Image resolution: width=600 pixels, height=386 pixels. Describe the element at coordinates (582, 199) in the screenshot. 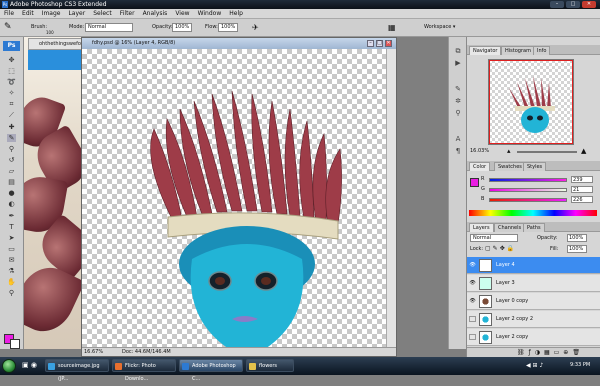

I see `blue-value: 226` at that location.